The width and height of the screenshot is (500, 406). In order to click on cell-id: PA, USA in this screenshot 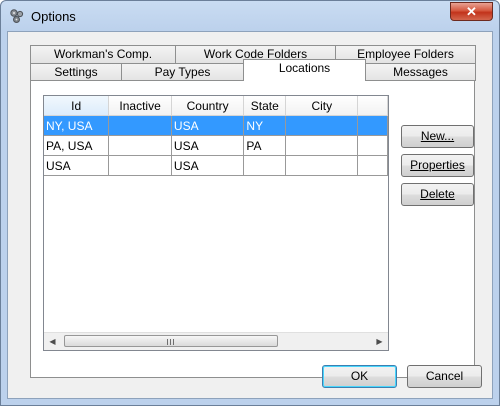, I will do `click(77, 145)`.